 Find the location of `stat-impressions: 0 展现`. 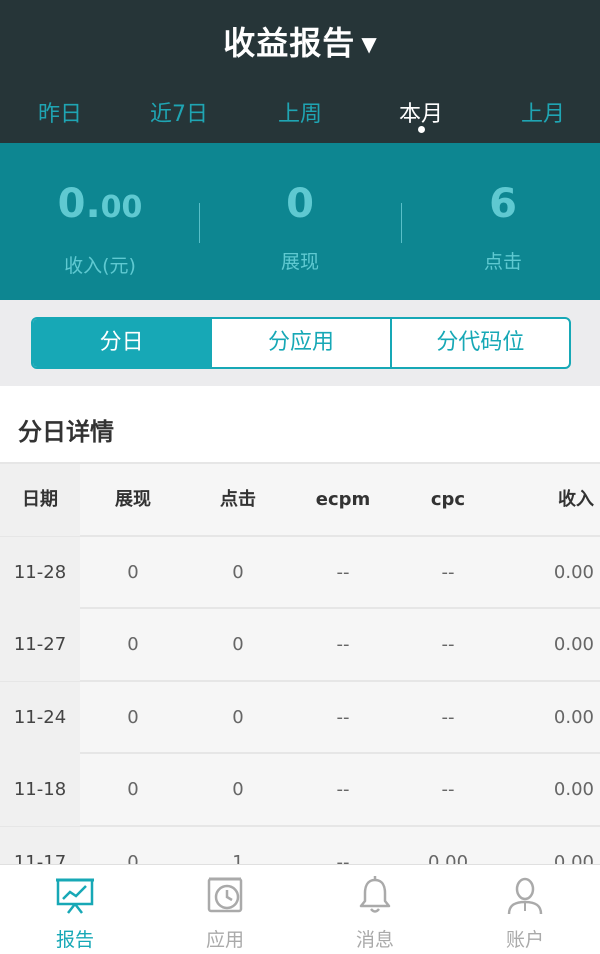

stat-impressions: 0 展现 is located at coordinates (300, 227).